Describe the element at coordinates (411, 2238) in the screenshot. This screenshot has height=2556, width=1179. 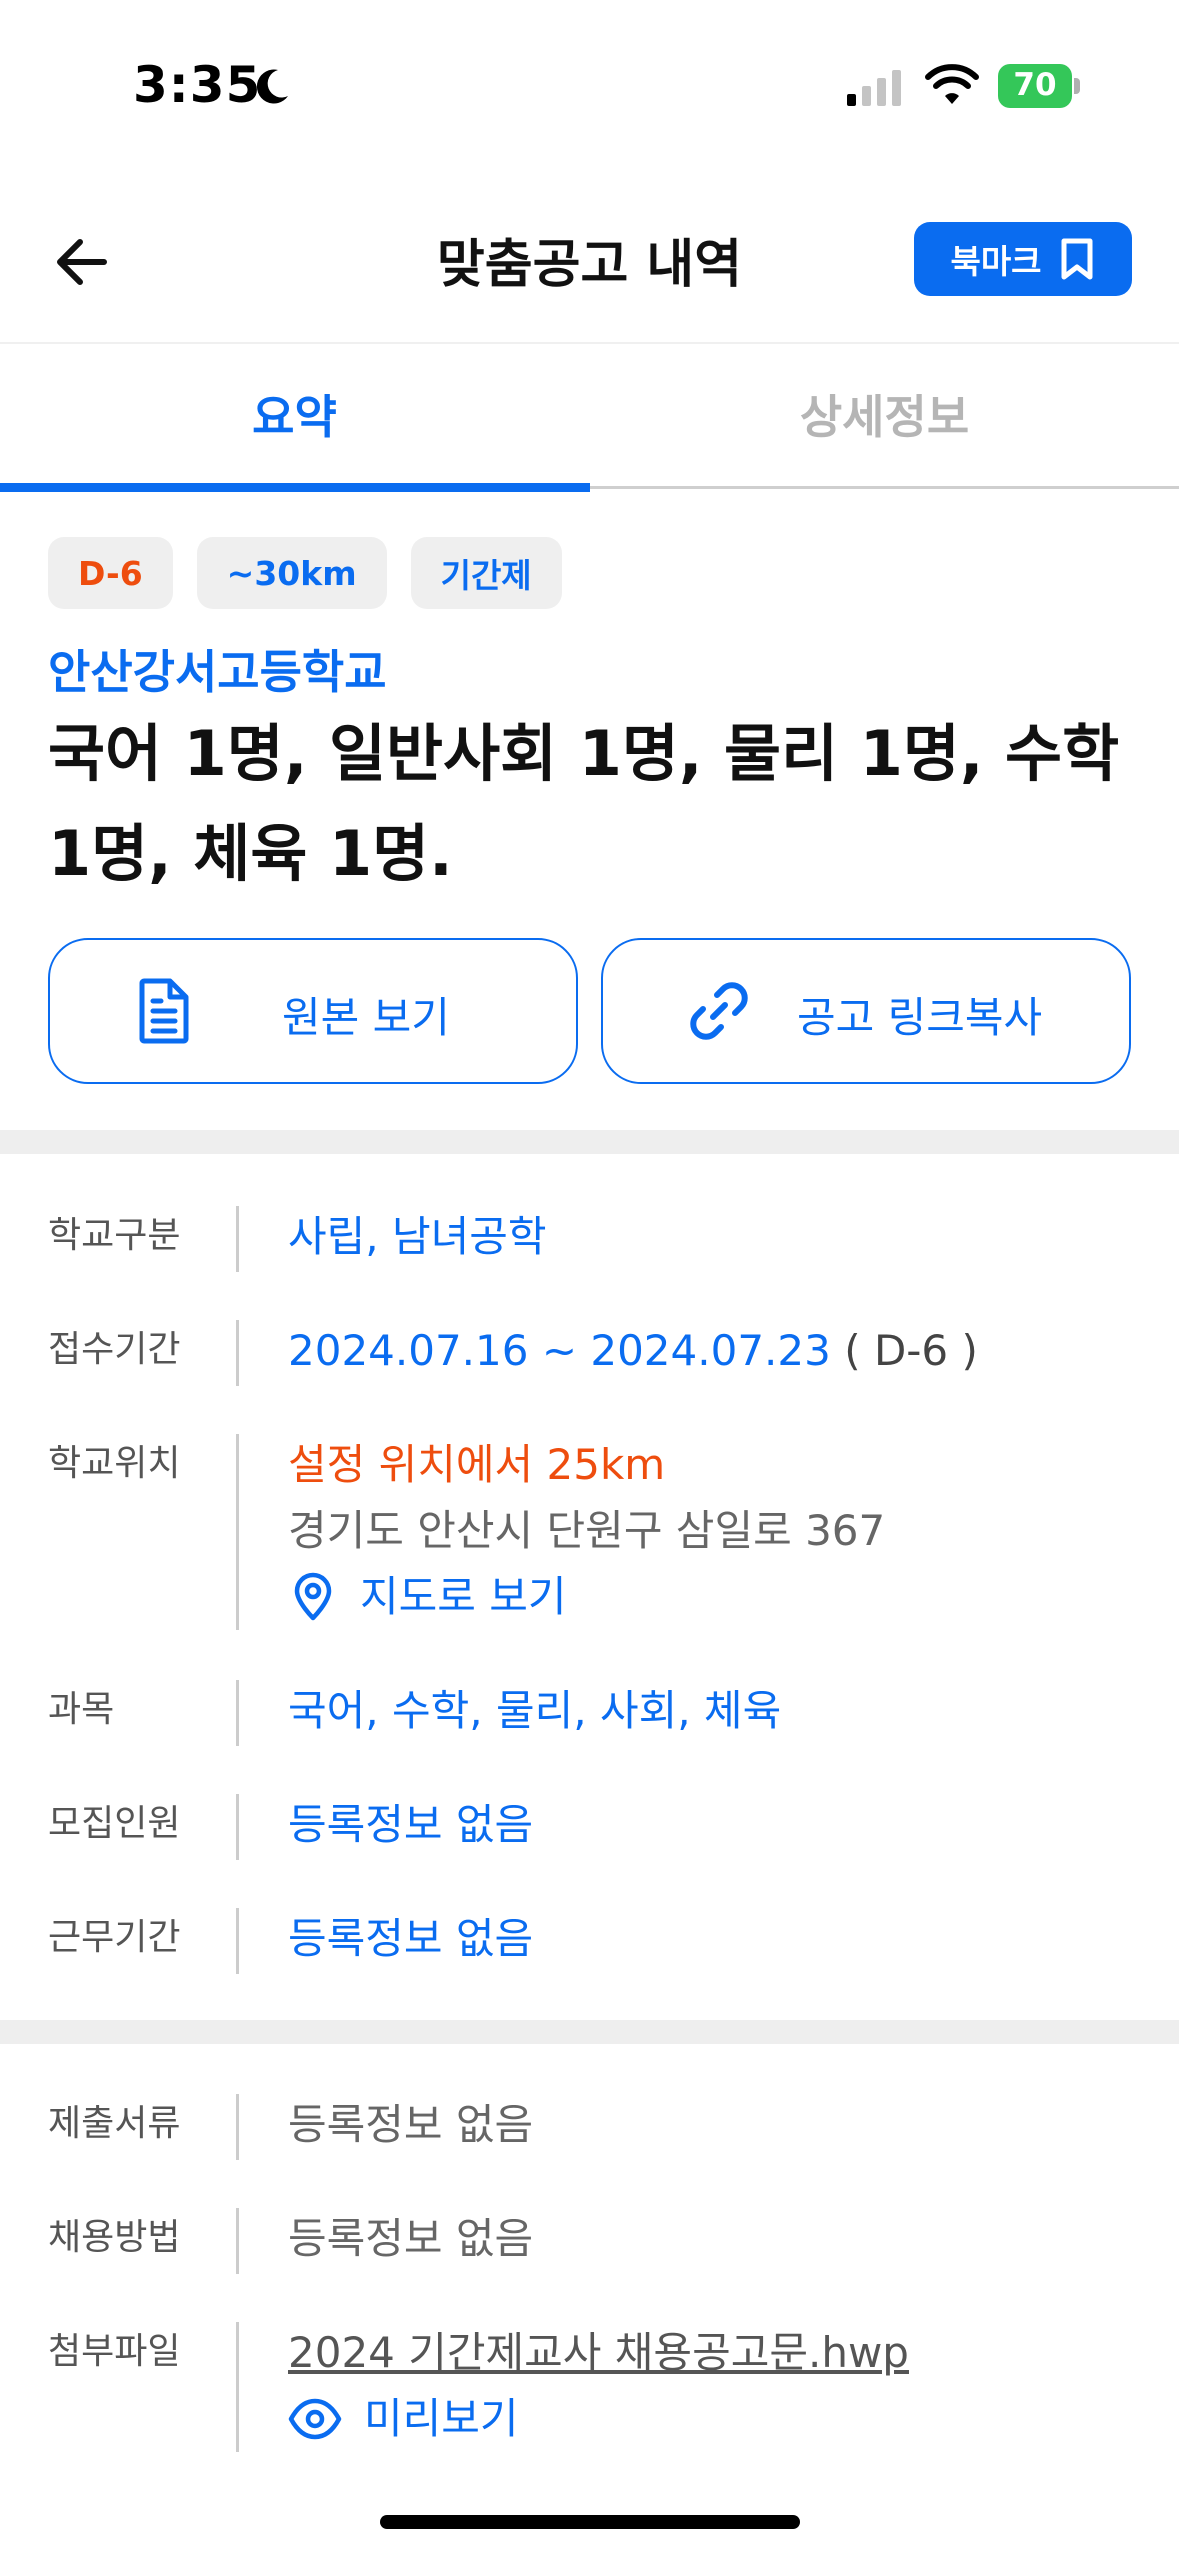
I see `hiring-method-value: 등록정보 없음` at that location.